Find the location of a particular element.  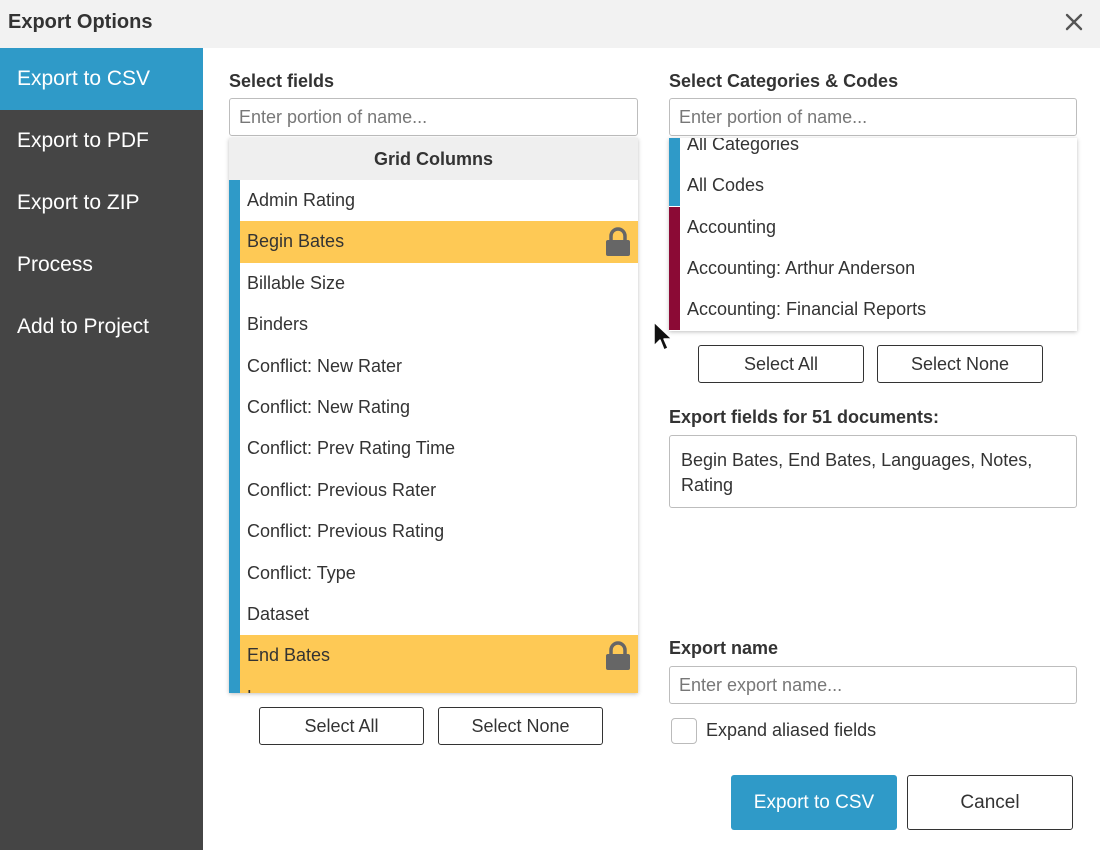

list-item: Conflict: Prev Rating Time is located at coordinates (439, 448).